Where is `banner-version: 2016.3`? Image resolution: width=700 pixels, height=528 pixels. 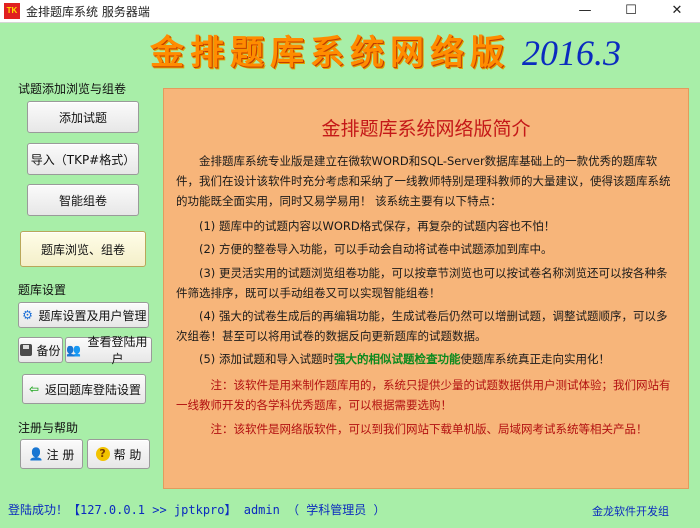
banner-version: 2016.3 is located at coordinates (571, 53).